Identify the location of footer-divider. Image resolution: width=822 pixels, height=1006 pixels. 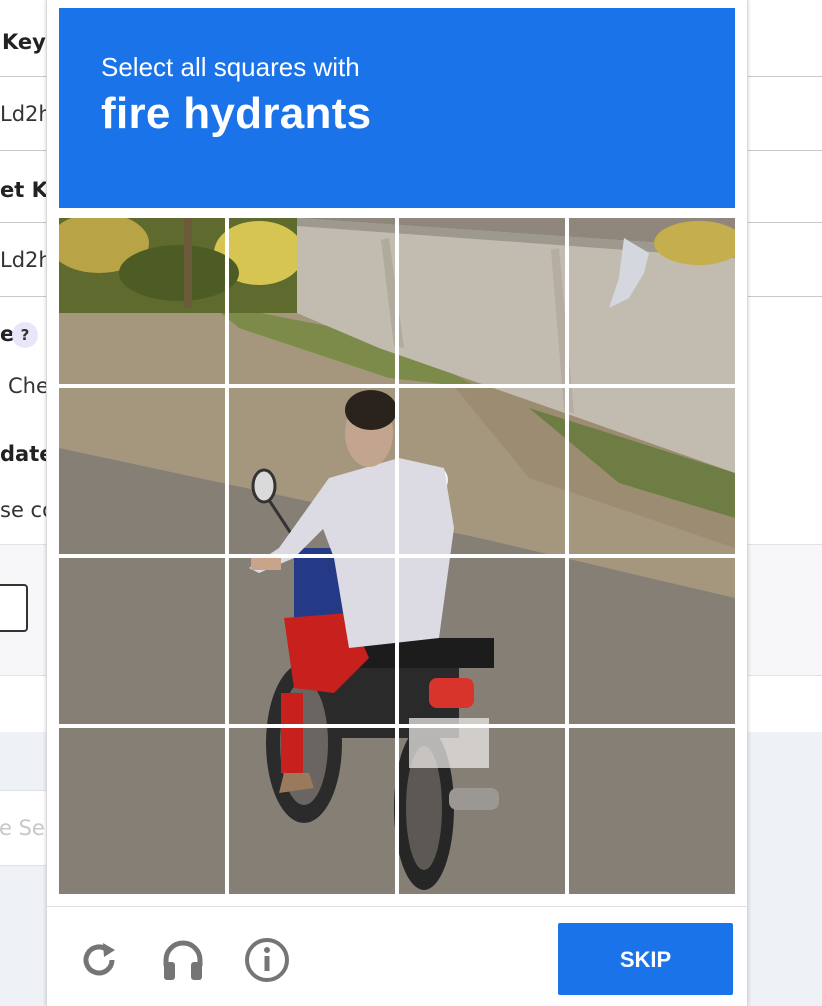
(397, 906).